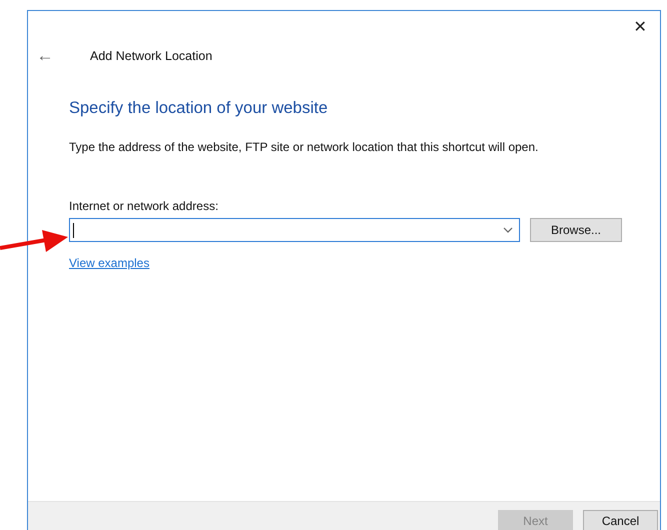 This screenshot has width=667, height=530. What do you see at coordinates (620, 520) in the screenshot?
I see `footer-button: Cancel` at bounding box center [620, 520].